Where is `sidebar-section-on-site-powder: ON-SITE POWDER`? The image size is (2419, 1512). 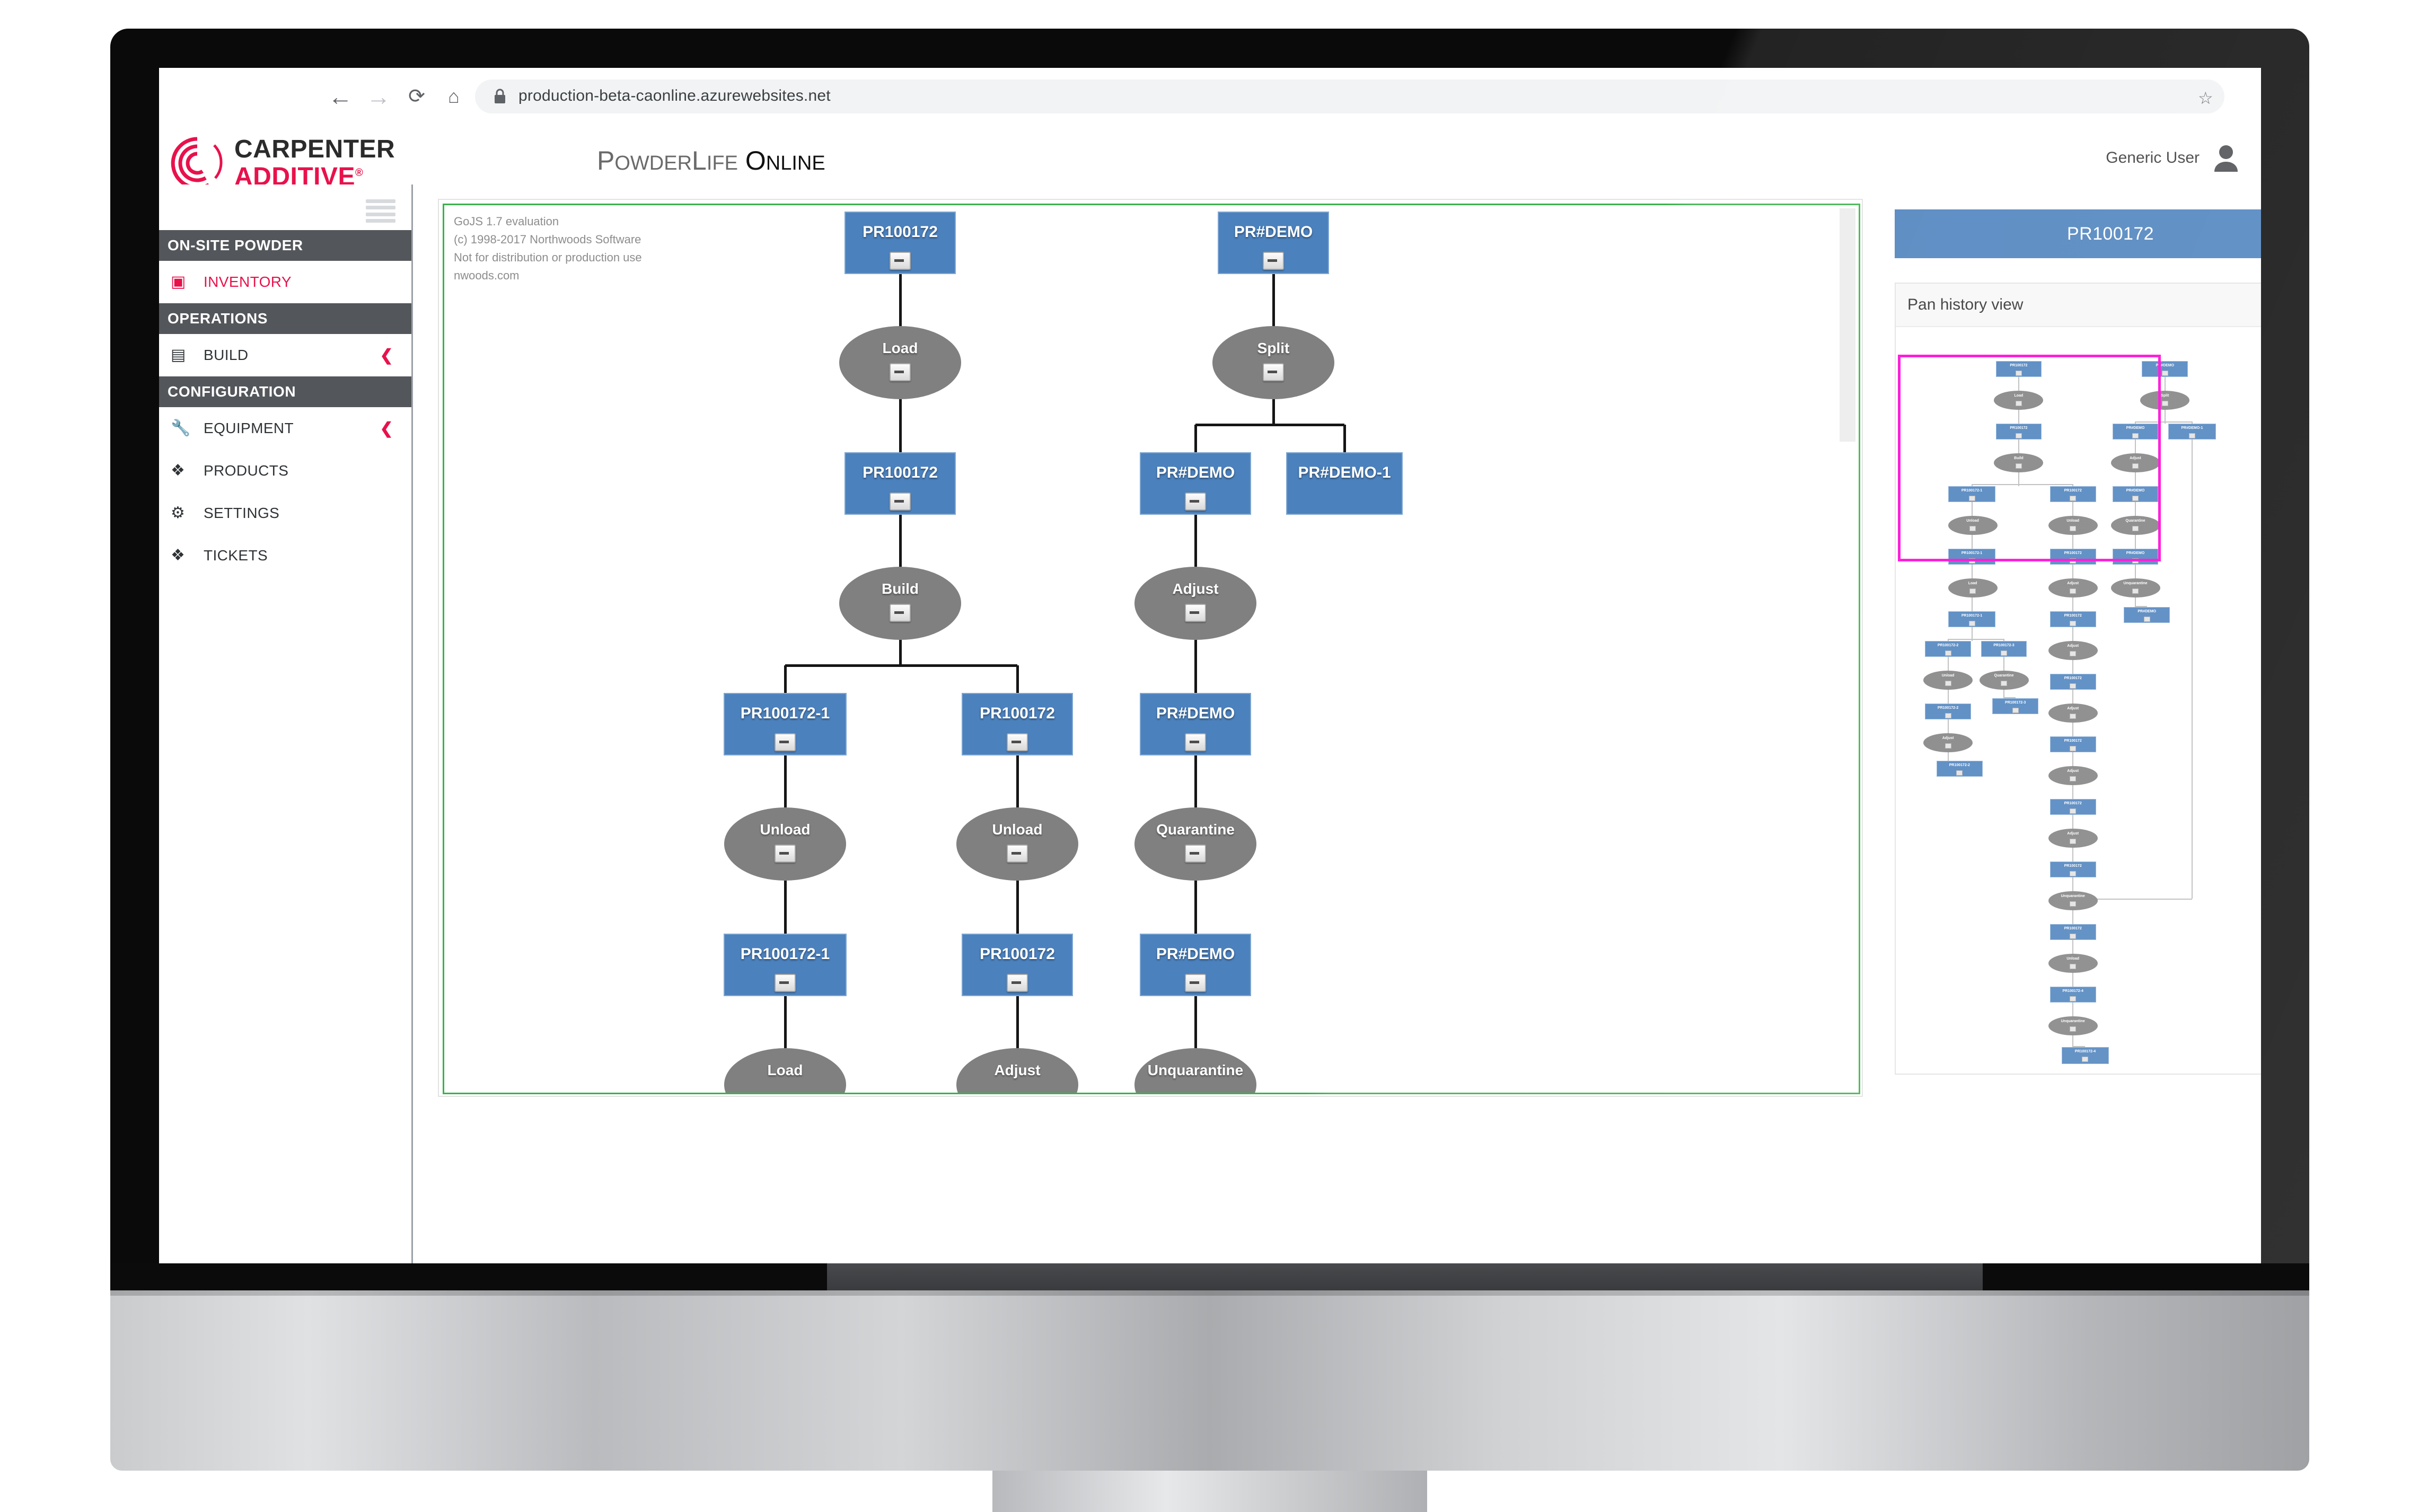 sidebar-section-on-site-powder: ON-SITE POWDER is located at coordinates (285, 246).